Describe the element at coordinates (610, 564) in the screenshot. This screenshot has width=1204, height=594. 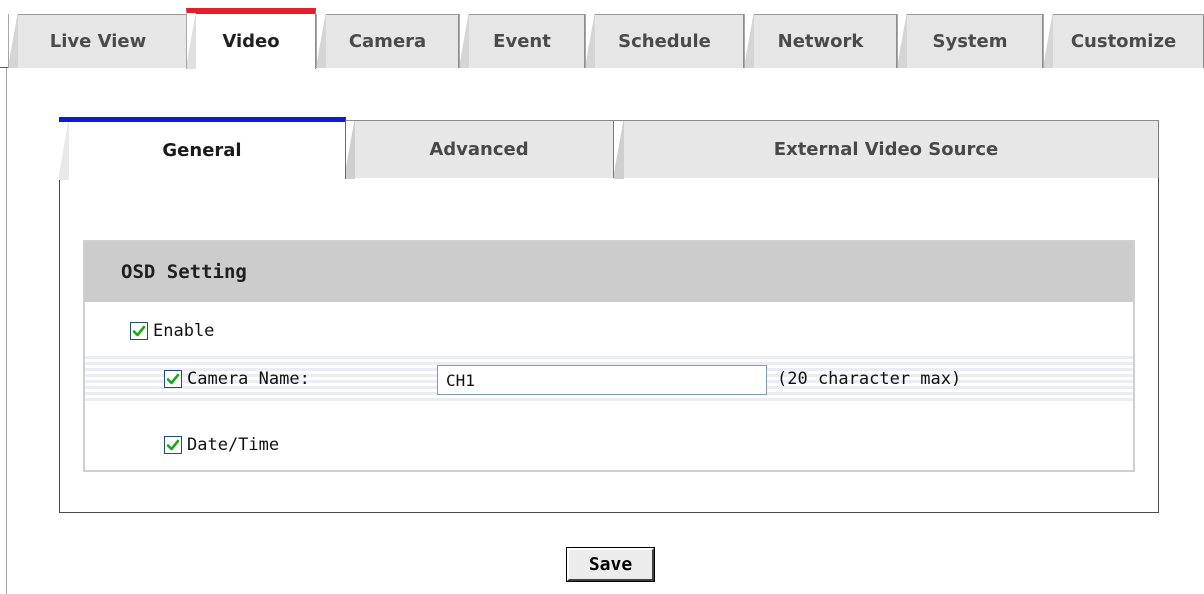
I see `save-button: Save` at that location.